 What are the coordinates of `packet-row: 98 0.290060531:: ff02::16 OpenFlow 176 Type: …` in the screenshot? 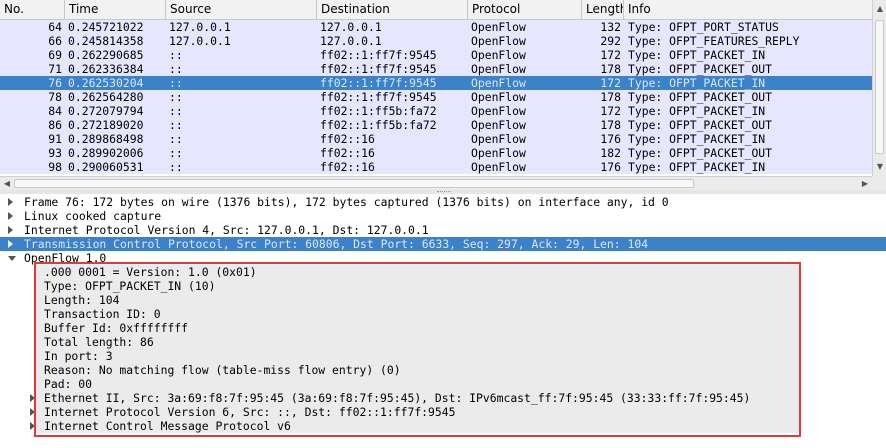 It's located at (436, 167).